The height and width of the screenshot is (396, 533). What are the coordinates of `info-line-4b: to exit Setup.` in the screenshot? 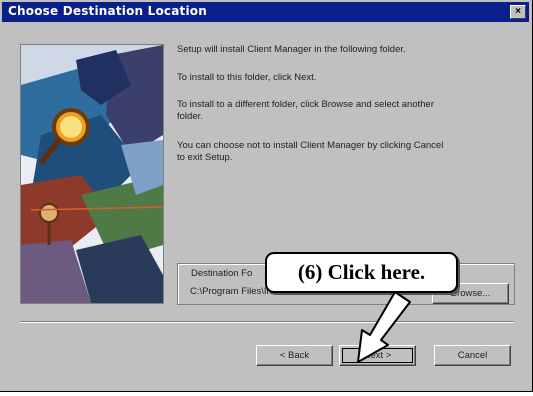 It's located at (205, 157).